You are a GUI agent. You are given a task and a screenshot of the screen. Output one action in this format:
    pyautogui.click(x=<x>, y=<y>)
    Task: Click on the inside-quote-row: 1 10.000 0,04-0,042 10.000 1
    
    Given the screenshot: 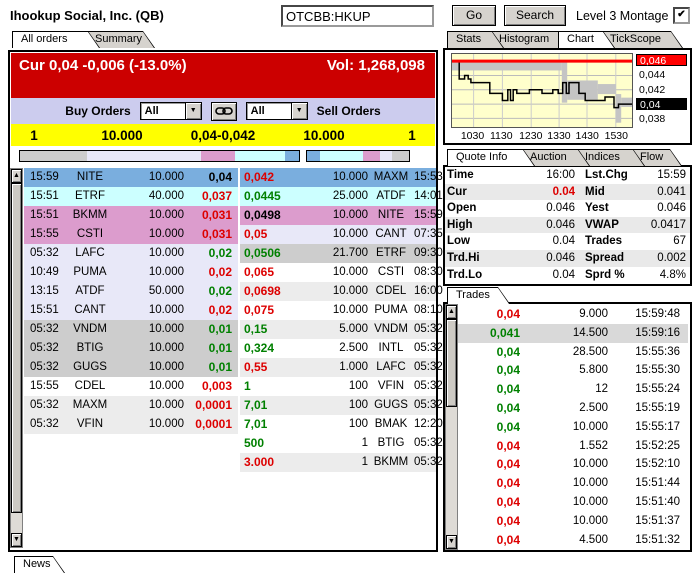 What is the action you would take?
    pyautogui.click(x=223, y=135)
    